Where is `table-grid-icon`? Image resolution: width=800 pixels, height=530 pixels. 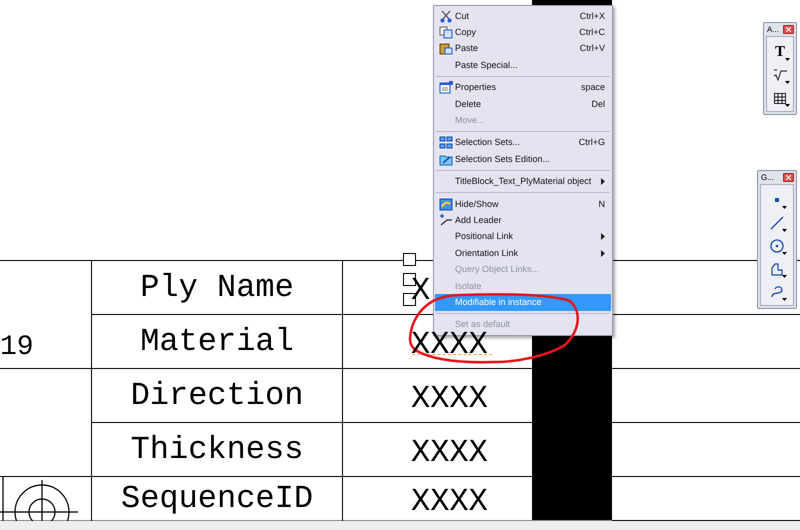
table-grid-icon is located at coordinates (780, 98).